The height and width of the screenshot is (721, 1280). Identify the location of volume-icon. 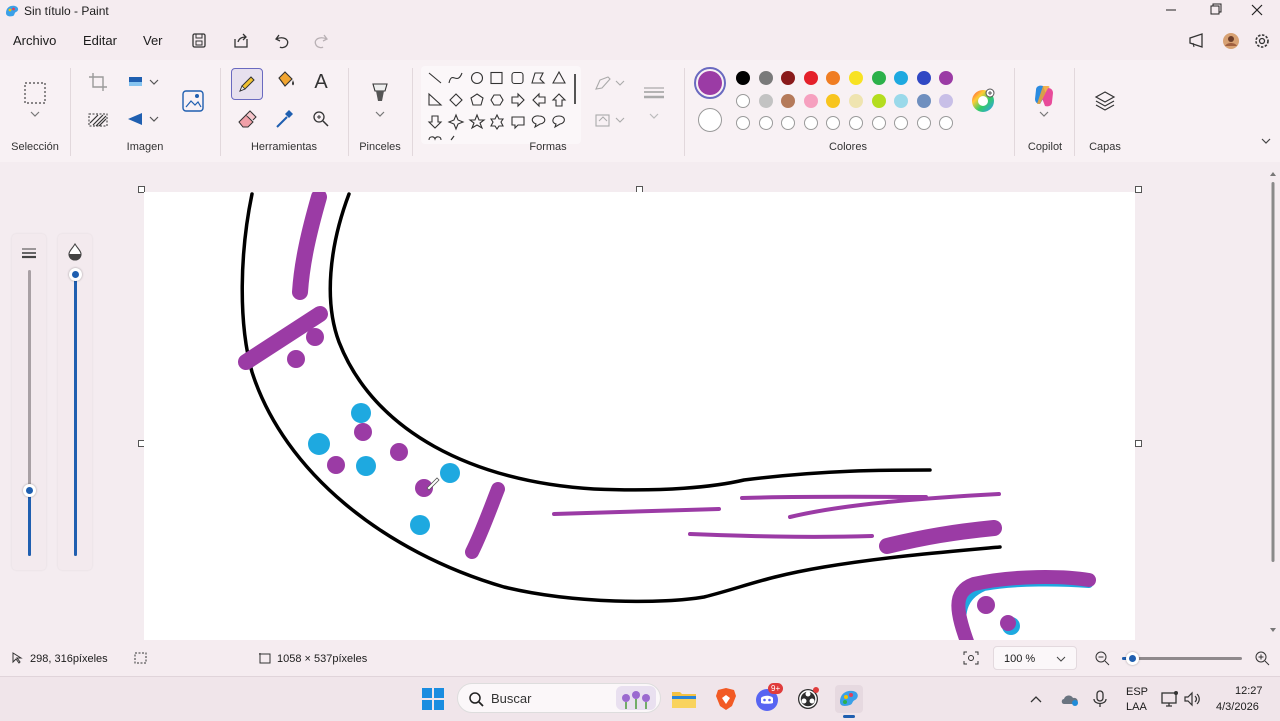
(1193, 699).